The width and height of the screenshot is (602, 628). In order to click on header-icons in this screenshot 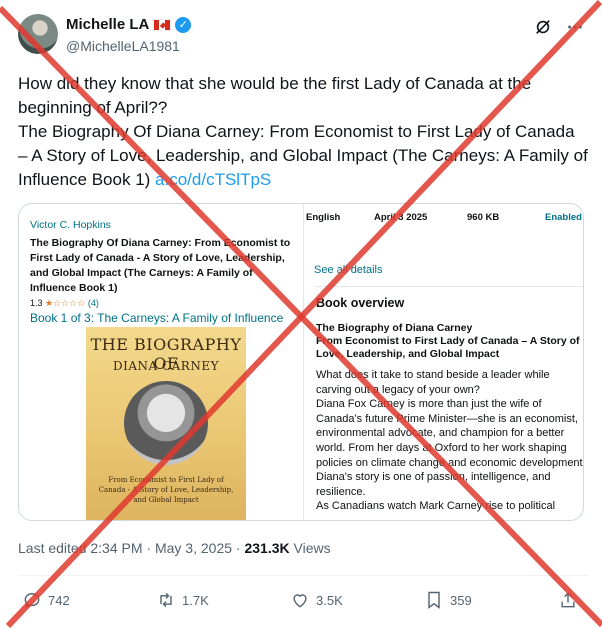, I will do `click(559, 27)`.